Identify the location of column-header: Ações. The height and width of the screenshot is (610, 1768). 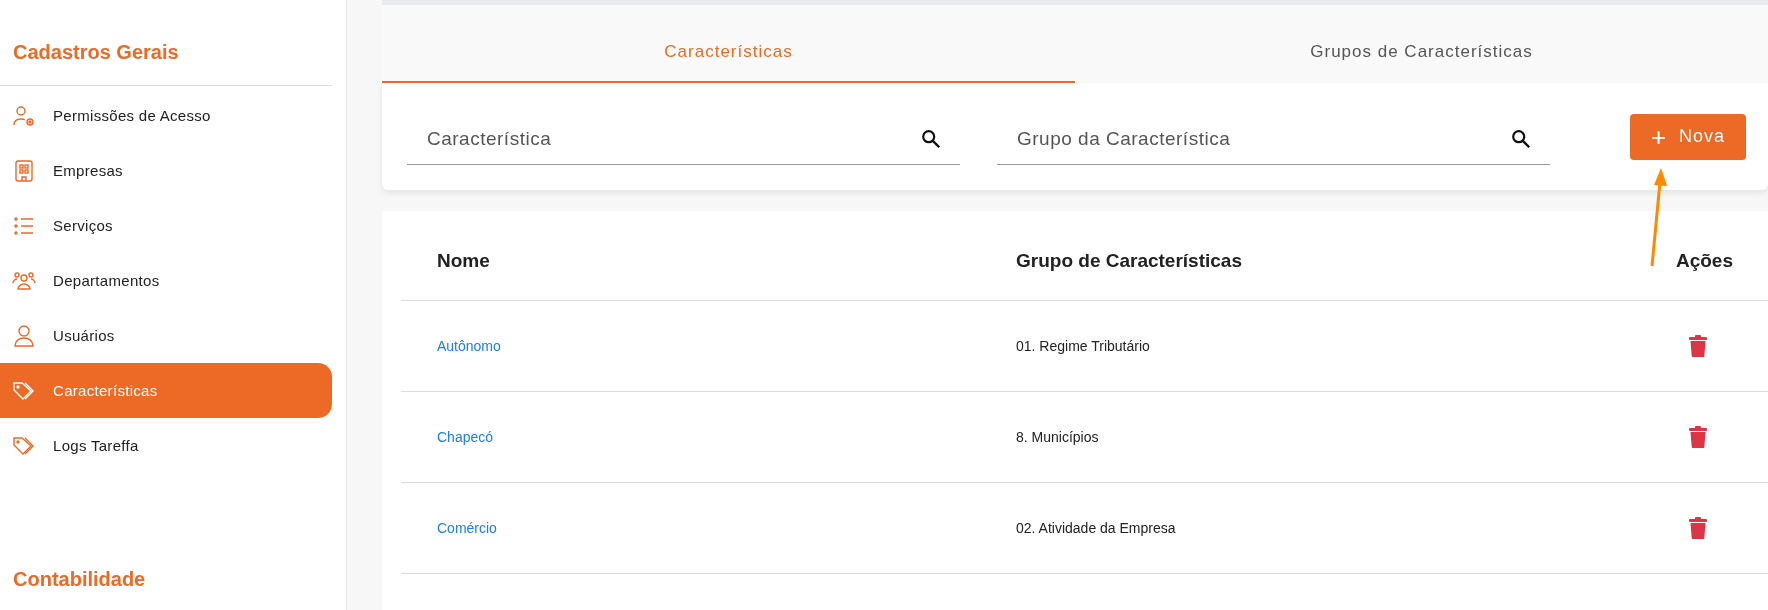
(1704, 260).